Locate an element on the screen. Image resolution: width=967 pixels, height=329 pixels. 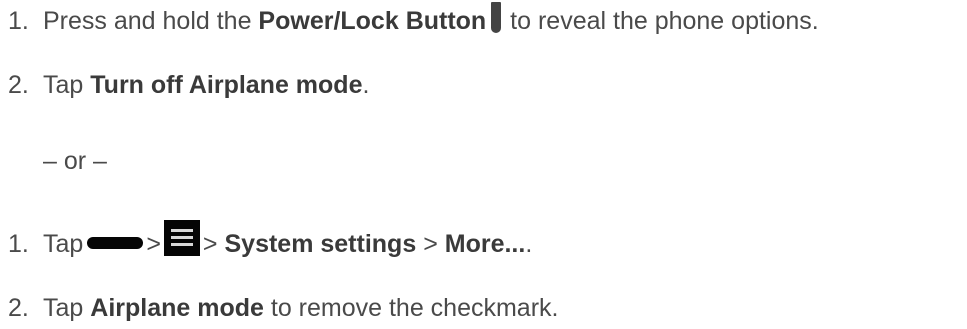
step-text: to reveal the phone options. is located at coordinates (661, 21).